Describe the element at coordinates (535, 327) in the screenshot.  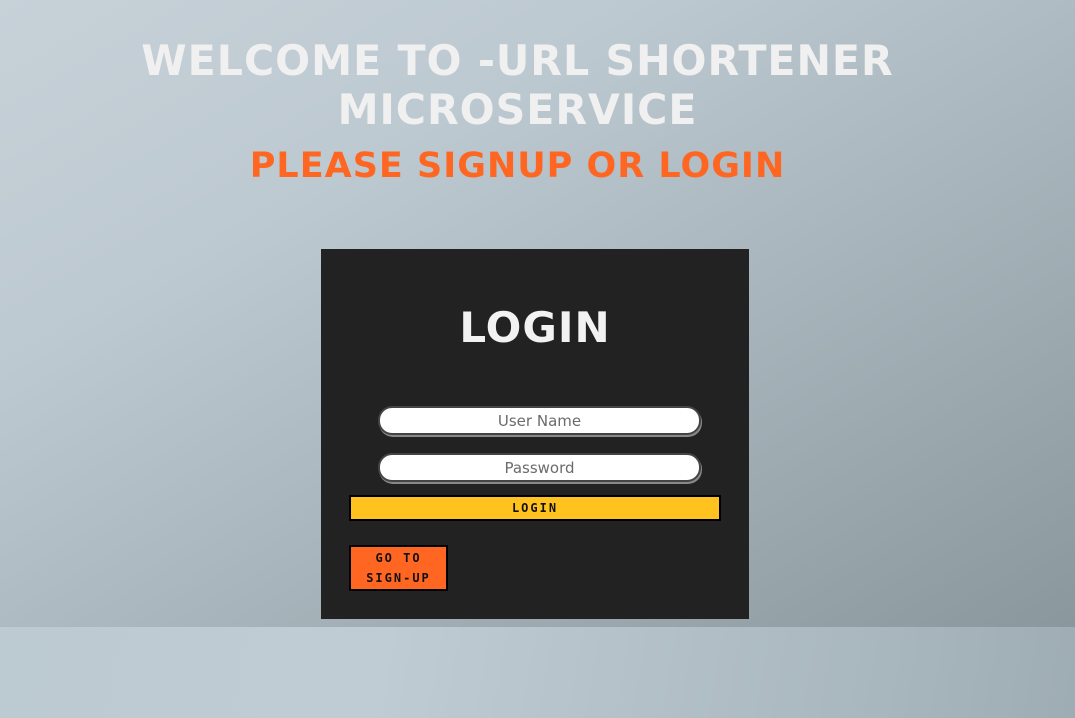
I see `login-card-title: LOGIN` at that location.